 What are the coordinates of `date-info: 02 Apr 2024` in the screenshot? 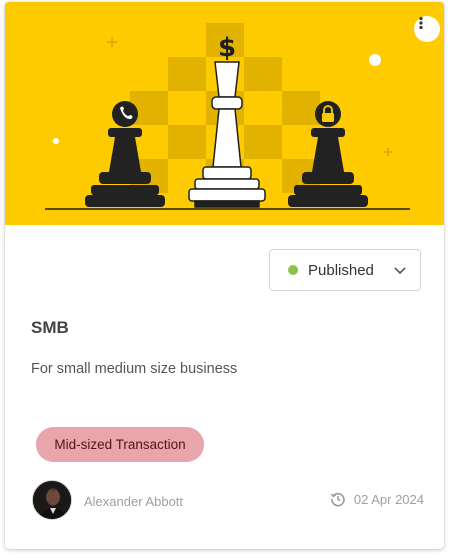 It's located at (377, 499).